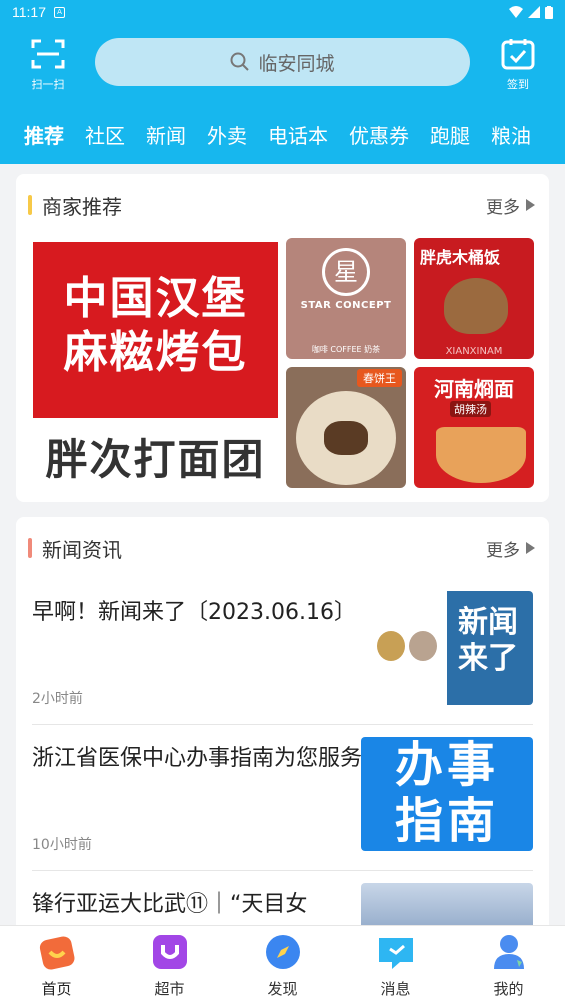  Describe the element at coordinates (379, 378) in the screenshot. I see `merchant-badge: 春饼王` at that location.